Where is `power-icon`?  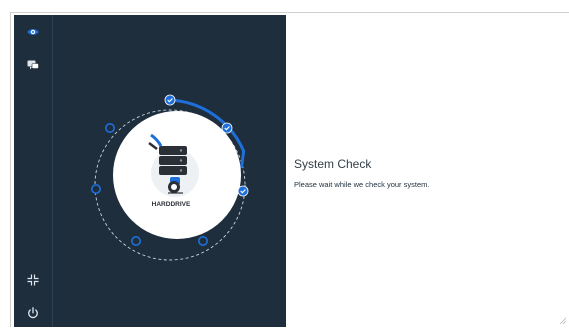
power-icon is located at coordinates (33, 313).